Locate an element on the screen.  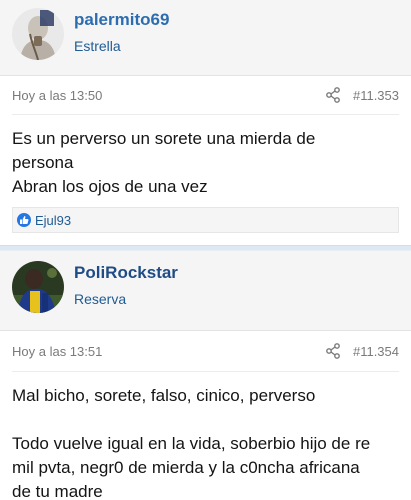
meta-actions: #11.353 is located at coordinates (362, 95).